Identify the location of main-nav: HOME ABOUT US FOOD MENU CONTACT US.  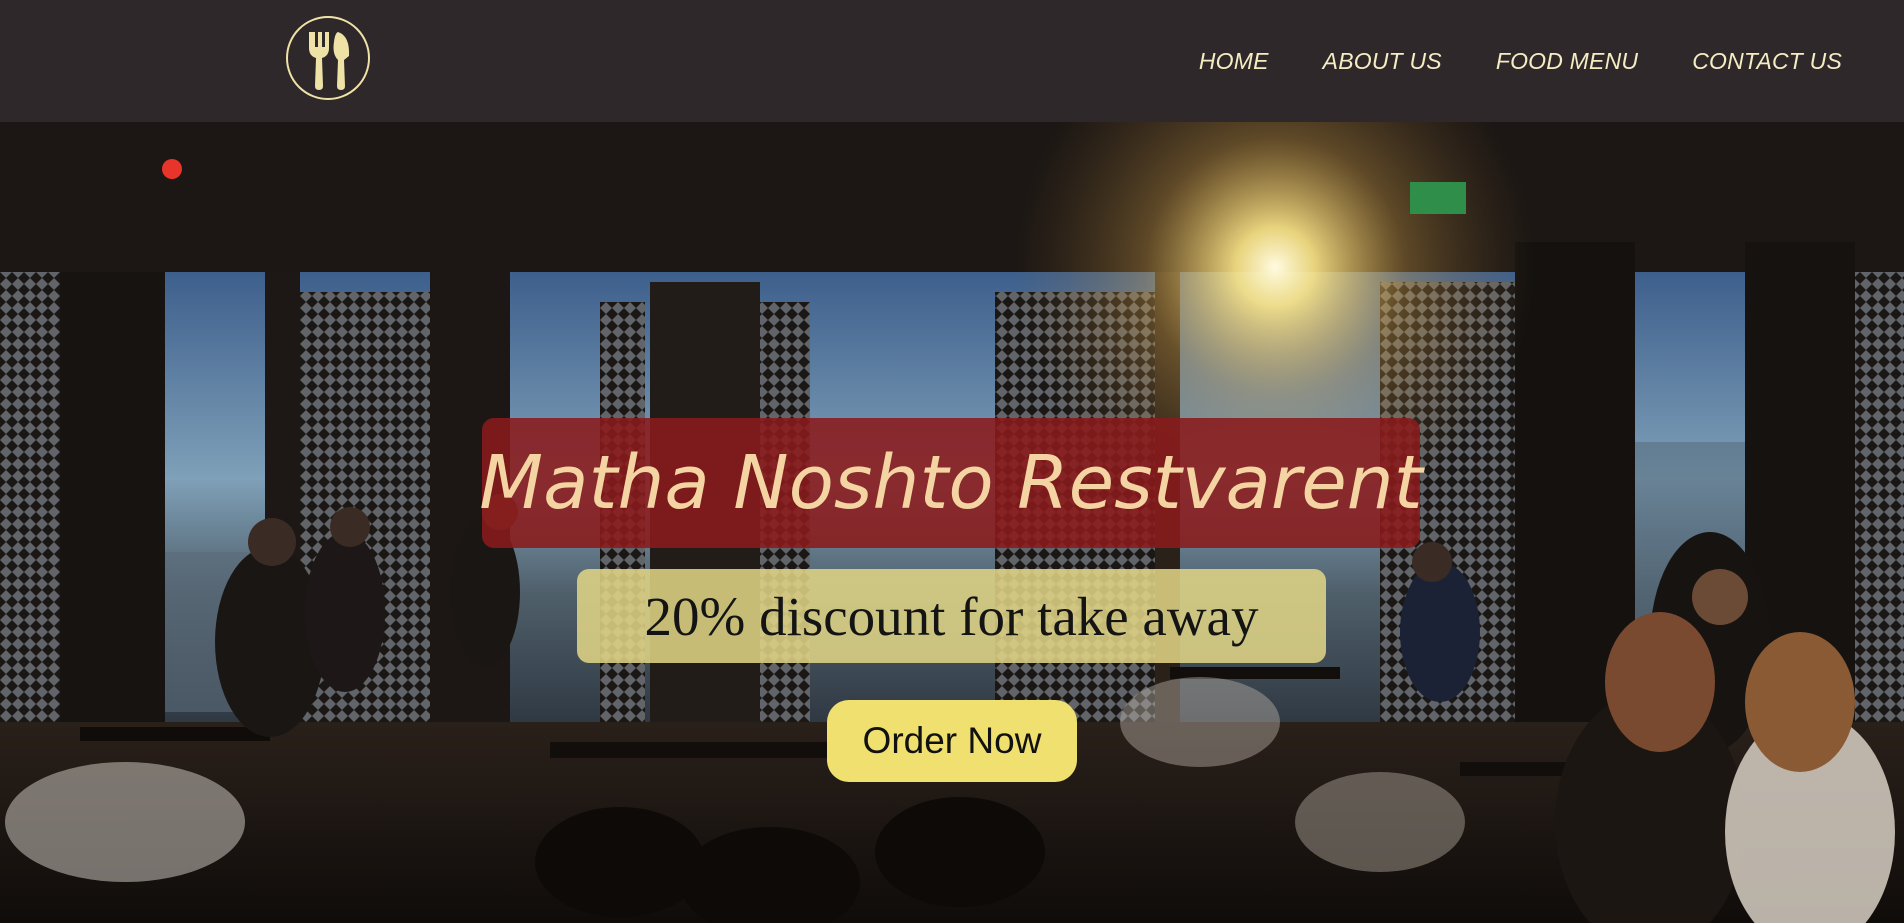
(1520, 61).